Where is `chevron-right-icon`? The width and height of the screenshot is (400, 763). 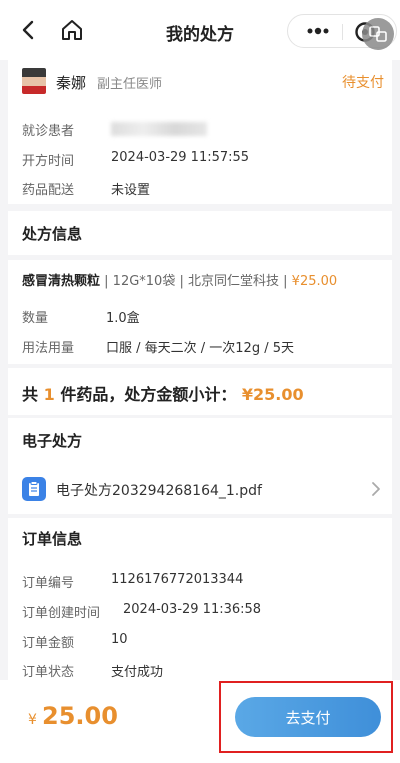
chevron-right-icon is located at coordinates (376, 489).